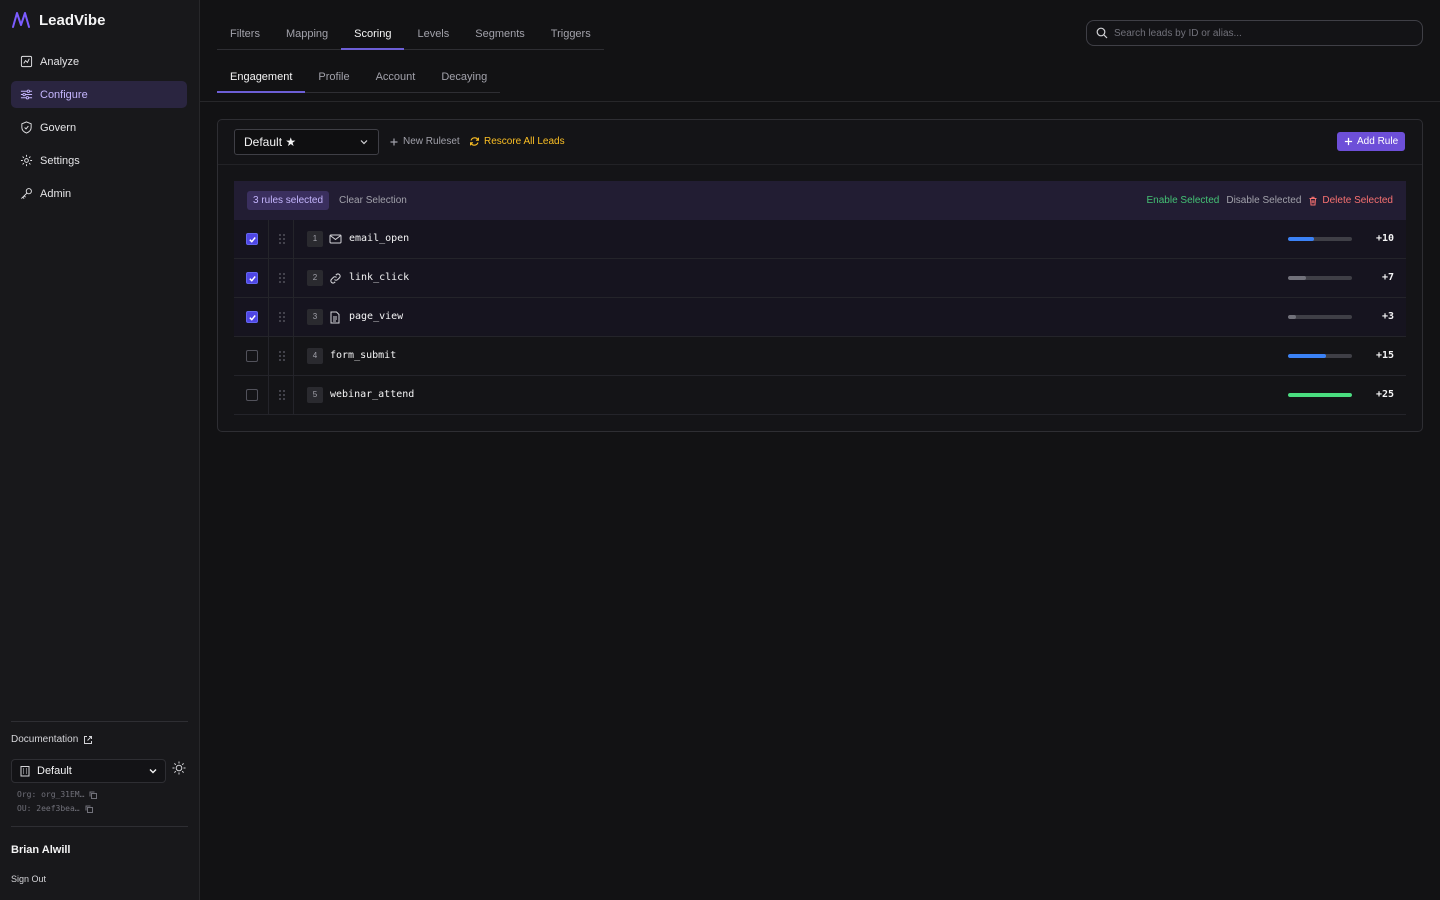 The height and width of the screenshot is (900, 1440). Describe the element at coordinates (464, 77) in the screenshot. I see `tab-decaying: Decaying` at that location.